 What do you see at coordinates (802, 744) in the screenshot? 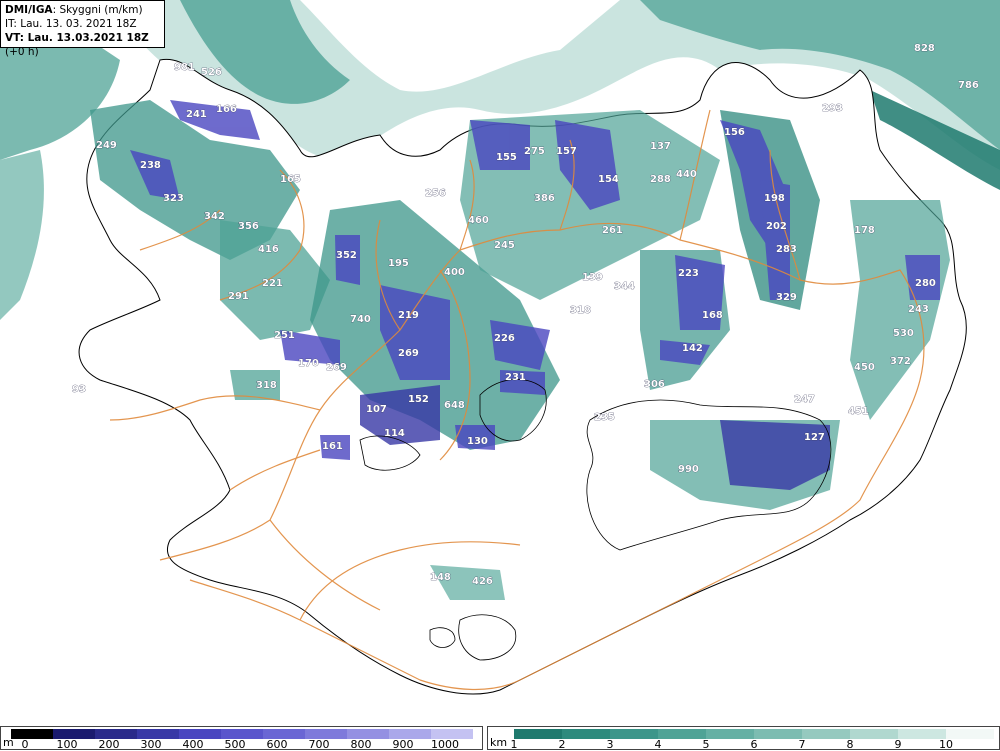
I see `legend-tick-label: 7` at bounding box center [802, 744].